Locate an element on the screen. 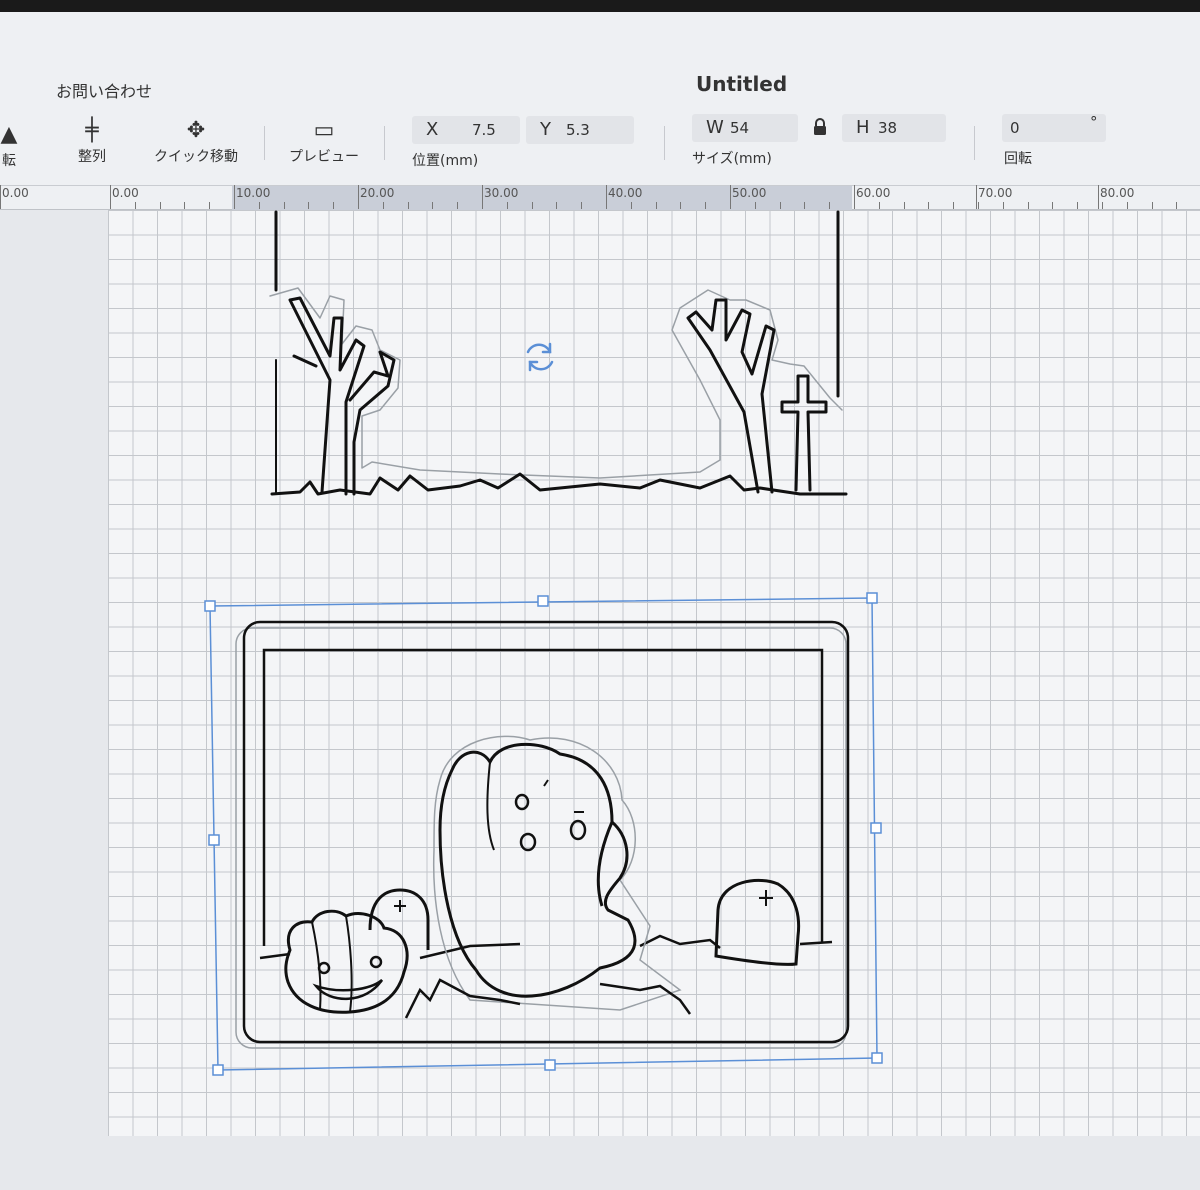 This screenshot has height=1190, width=1200. tombstone-left-cross is located at coordinates (400, 906).